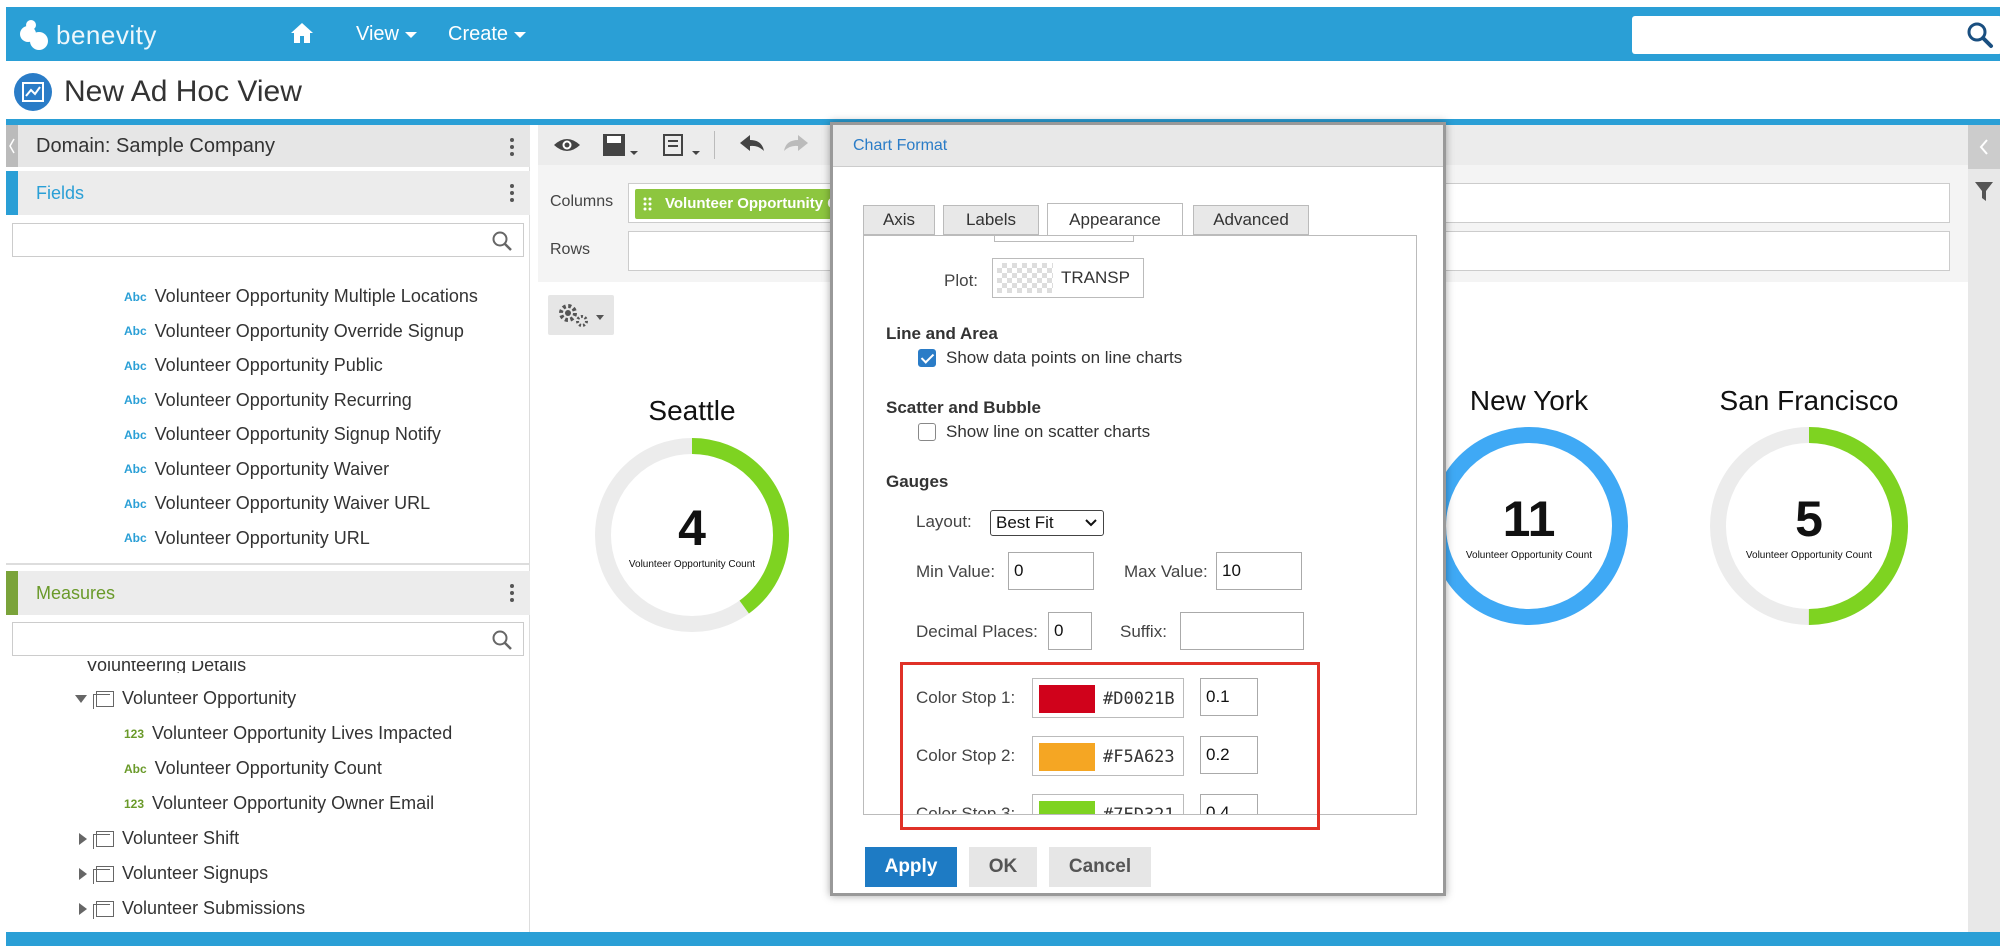 This screenshot has width=2010, height=952. What do you see at coordinates (268, 240) in the screenshot?
I see `fields-search-input` at bounding box center [268, 240].